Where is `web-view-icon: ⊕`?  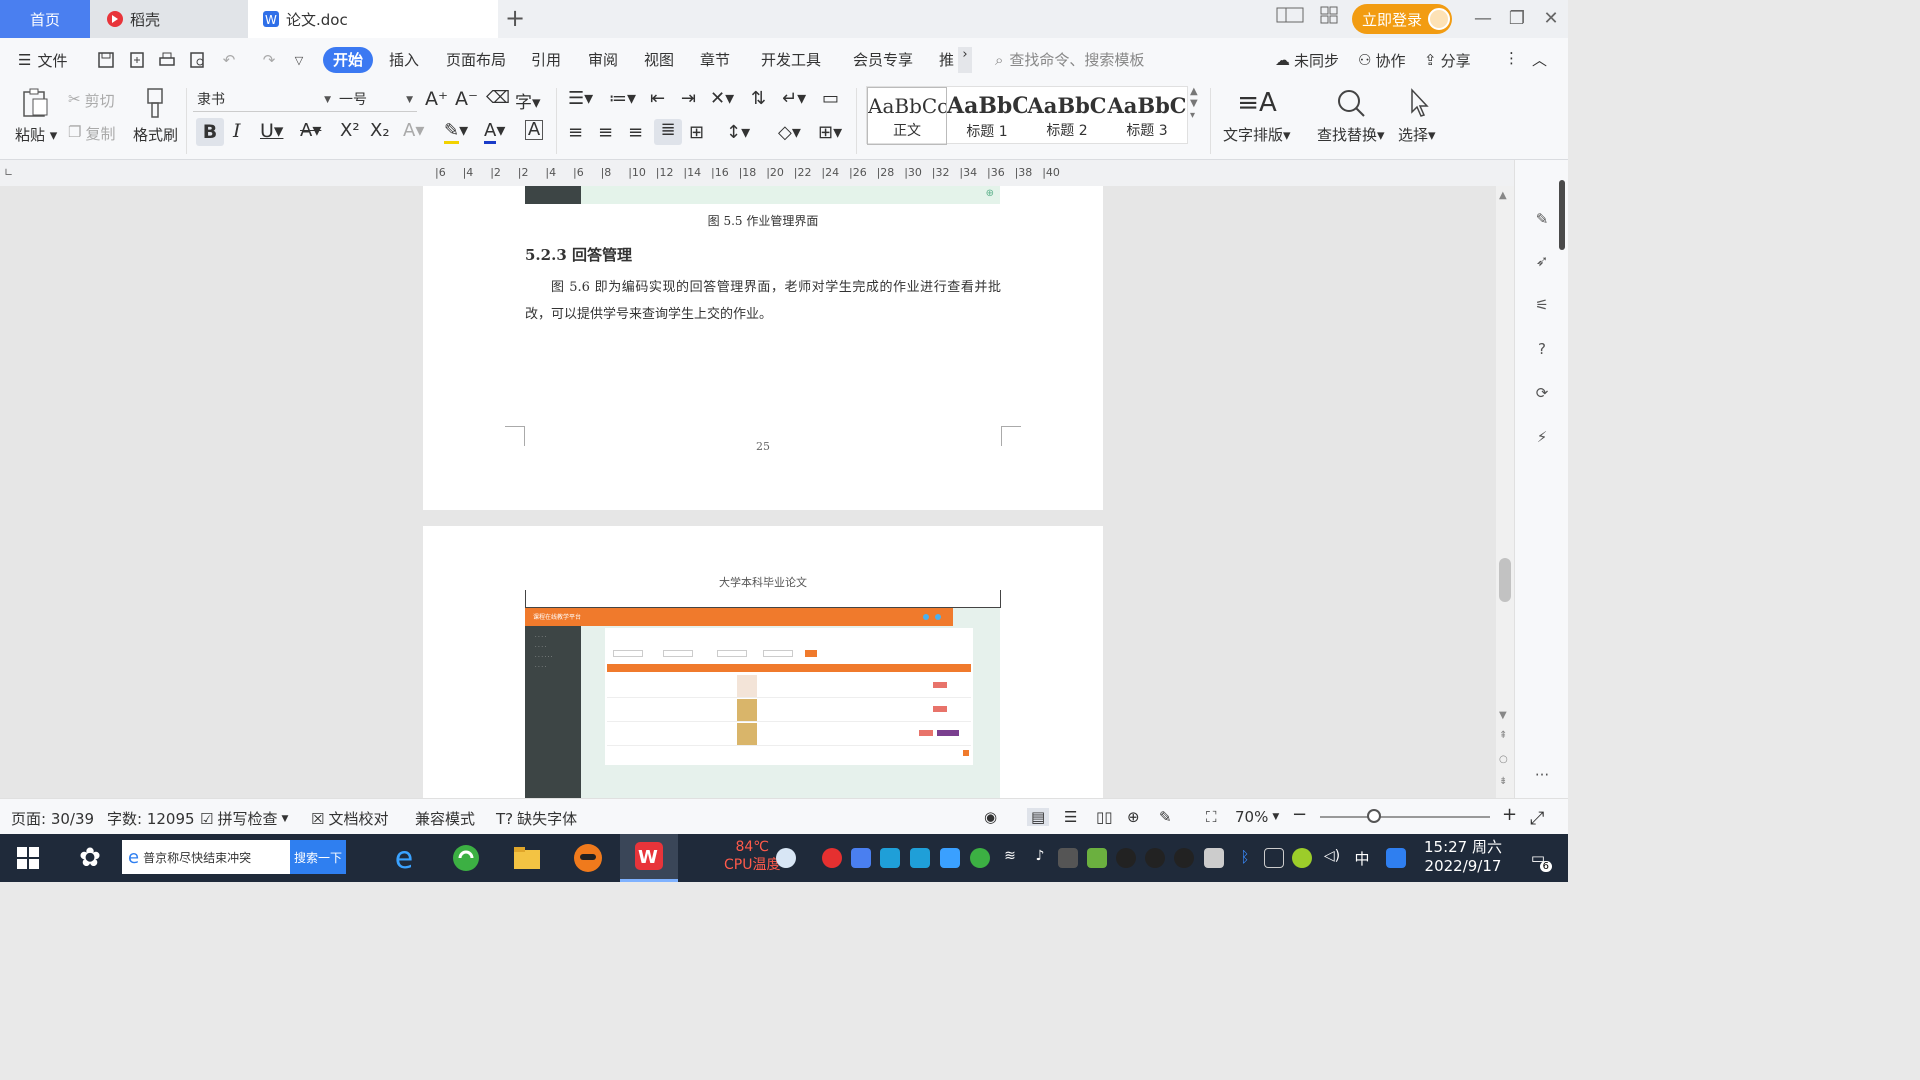 web-view-icon: ⊕ is located at coordinates (1133, 817).